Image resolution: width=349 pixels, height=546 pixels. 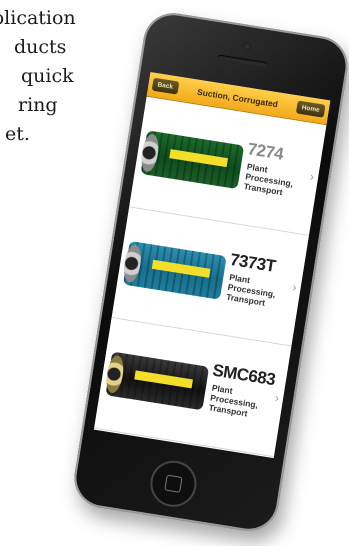 What do you see at coordinates (156, 381) in the screenshot?
I see `hose-image-smc683` at bounding box center [156, 381].